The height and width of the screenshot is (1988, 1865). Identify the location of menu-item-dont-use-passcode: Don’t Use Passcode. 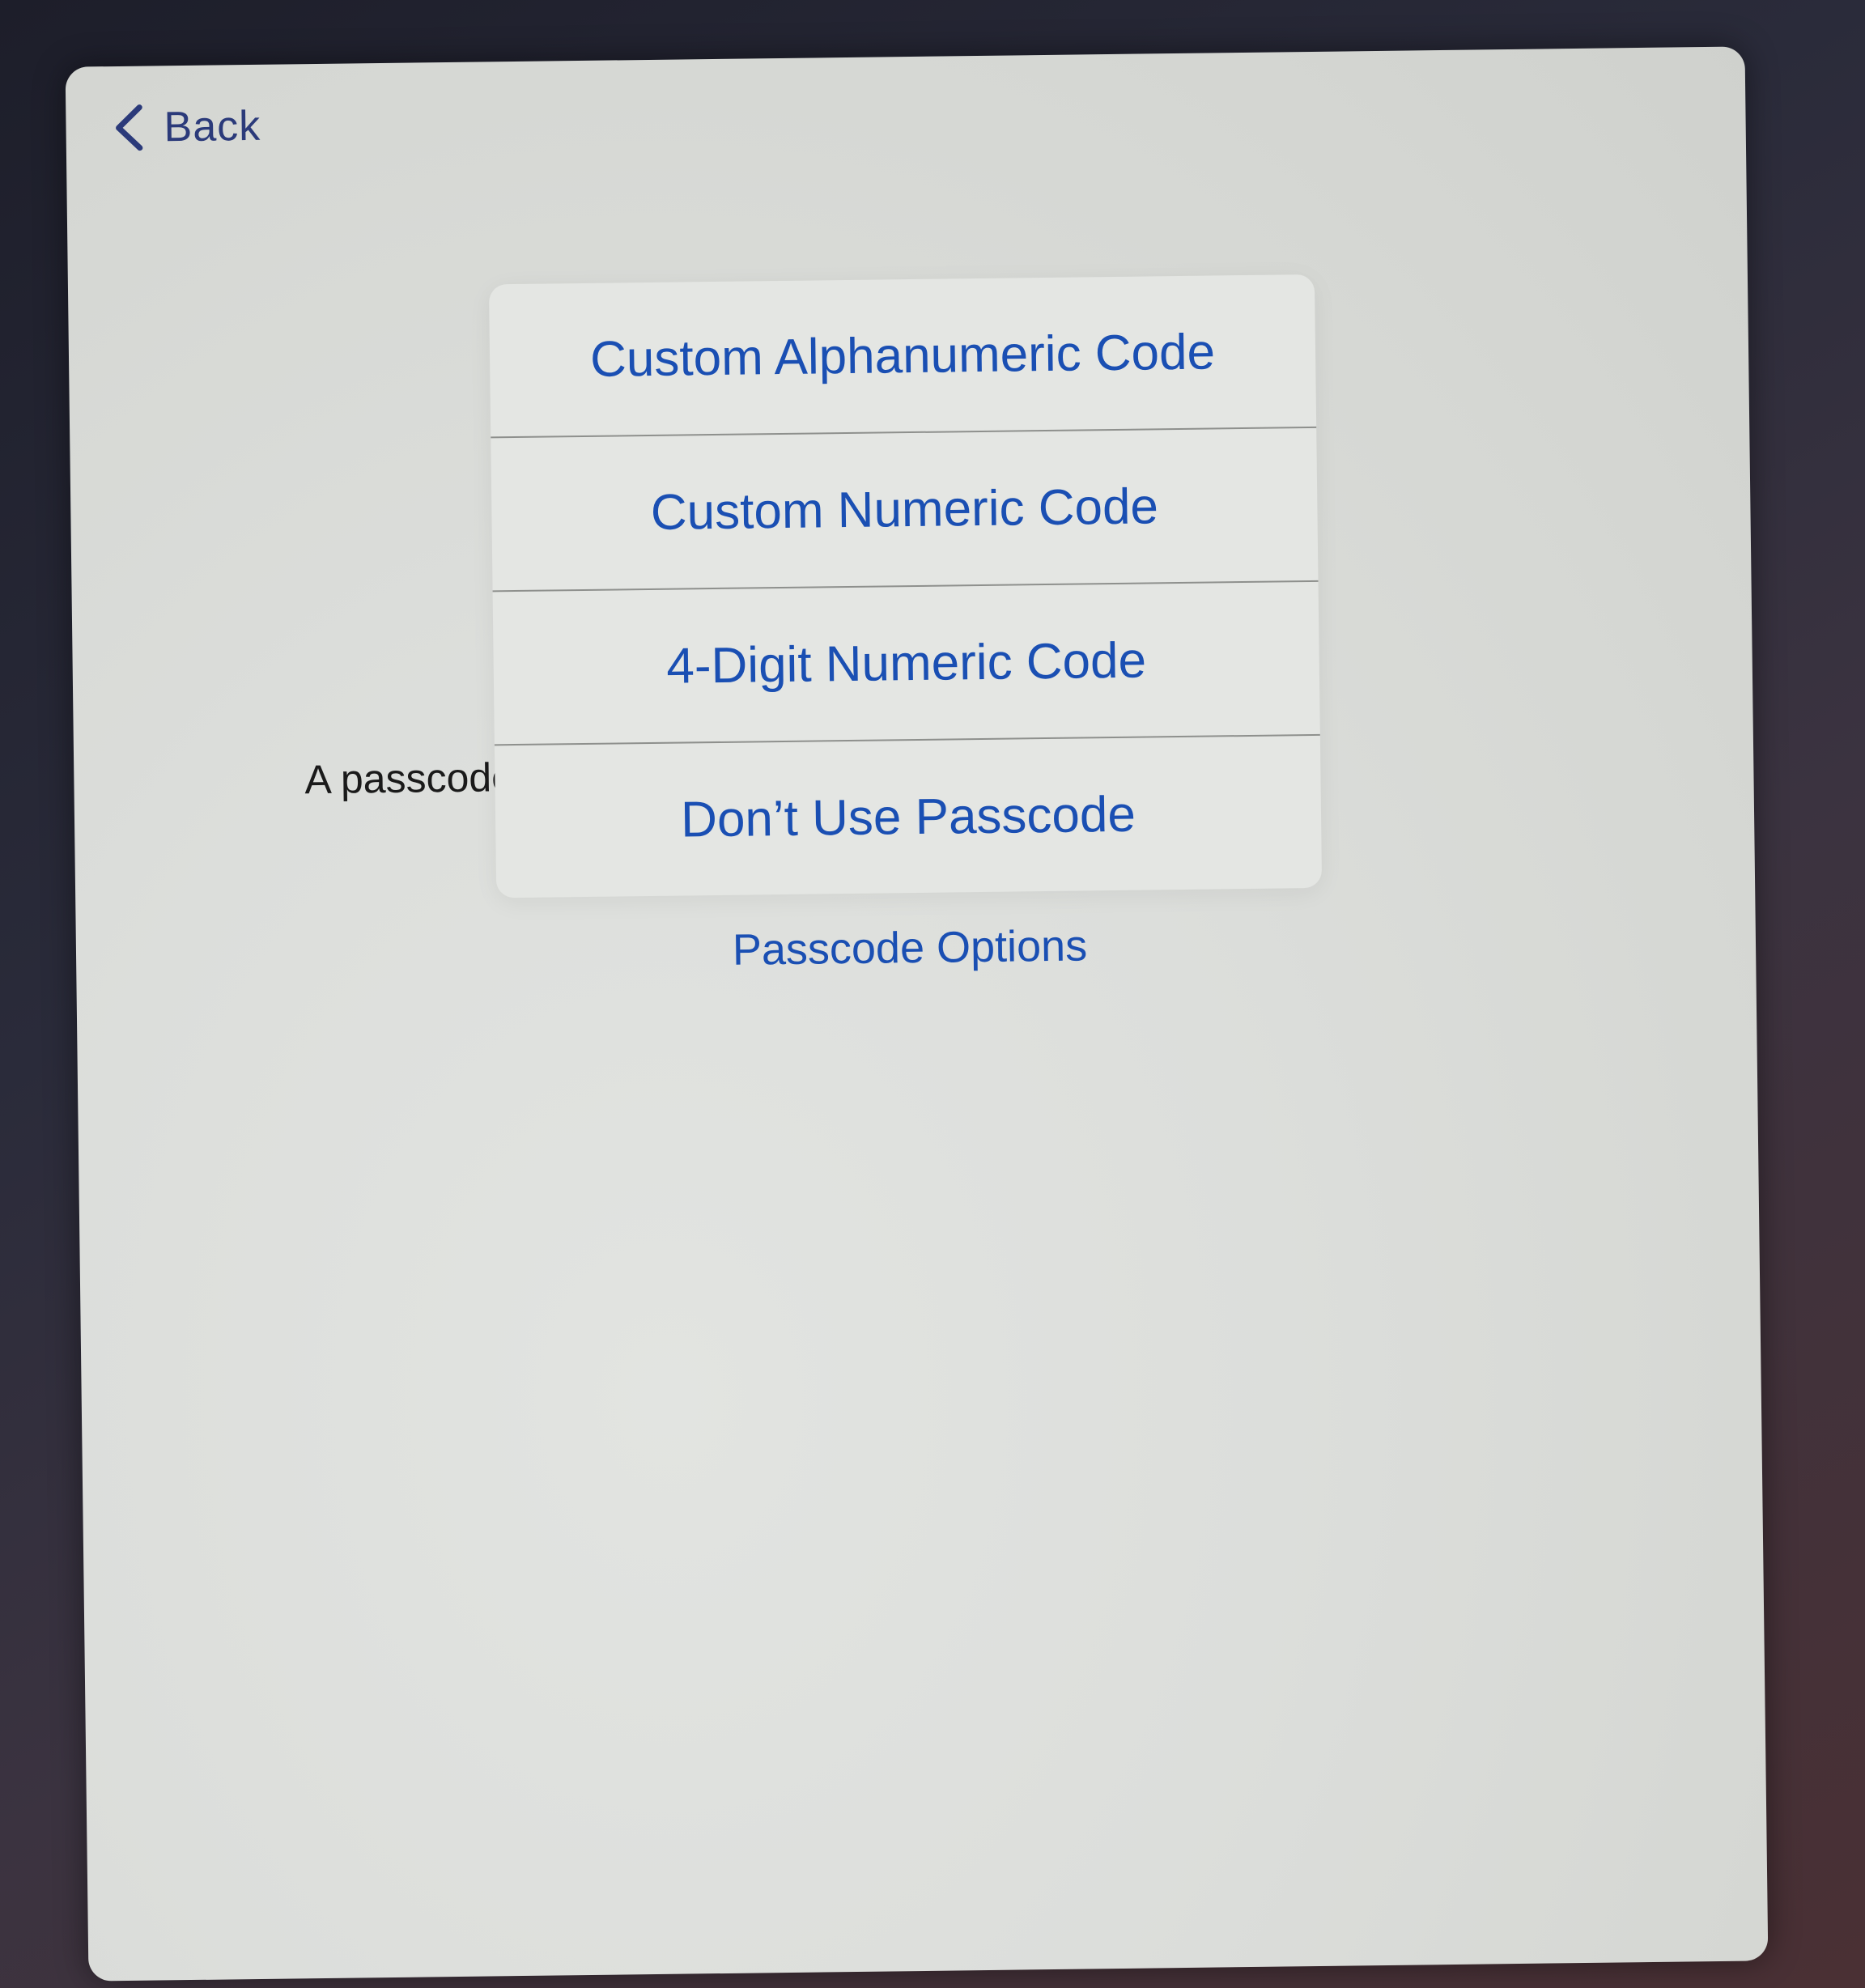
(909, 817).